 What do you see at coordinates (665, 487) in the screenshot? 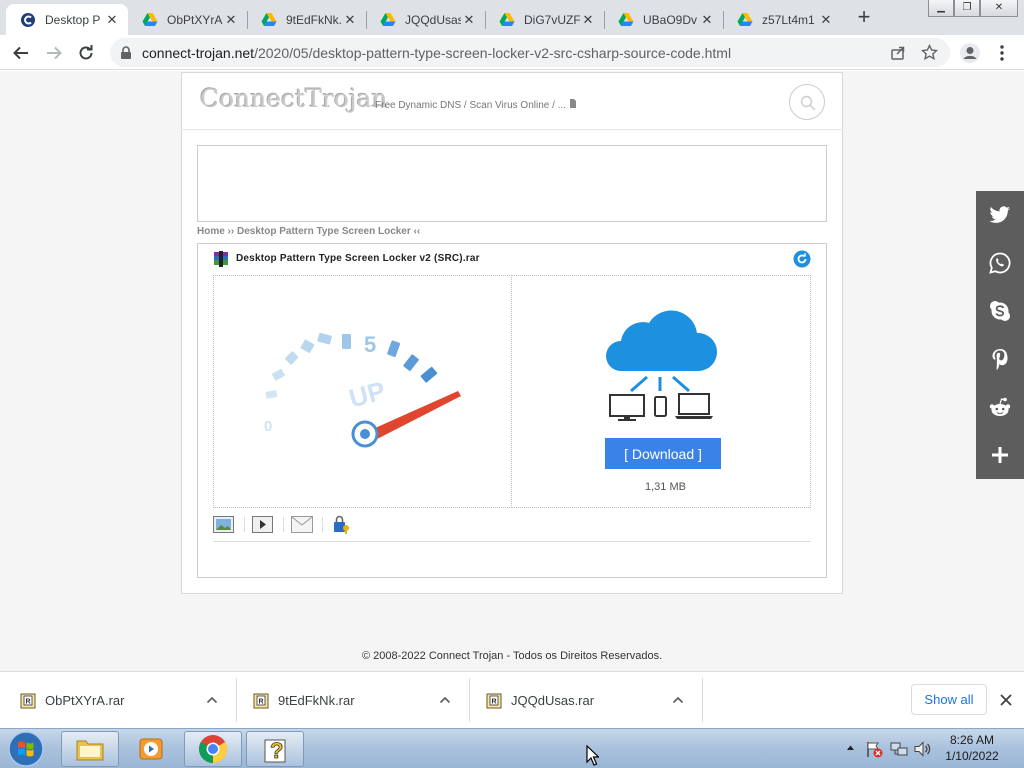
I see `file-size: 1,31 MB` at bounding box center [665, 487].